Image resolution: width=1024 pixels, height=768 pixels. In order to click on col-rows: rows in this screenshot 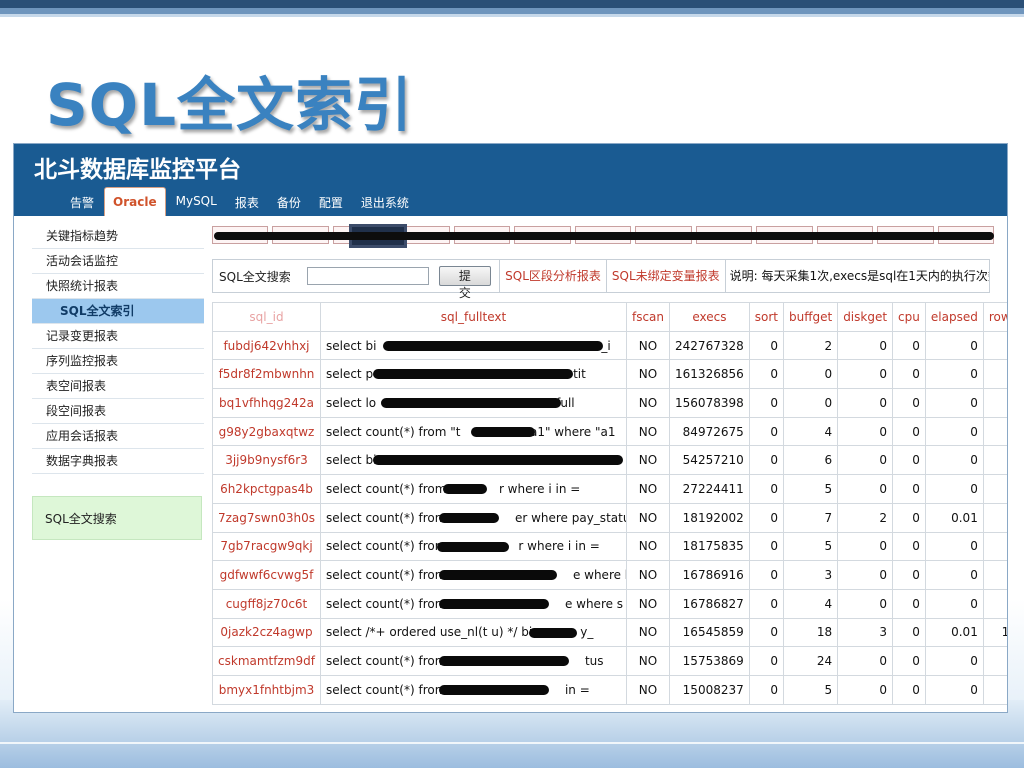, I will do `click(994, 317)`.